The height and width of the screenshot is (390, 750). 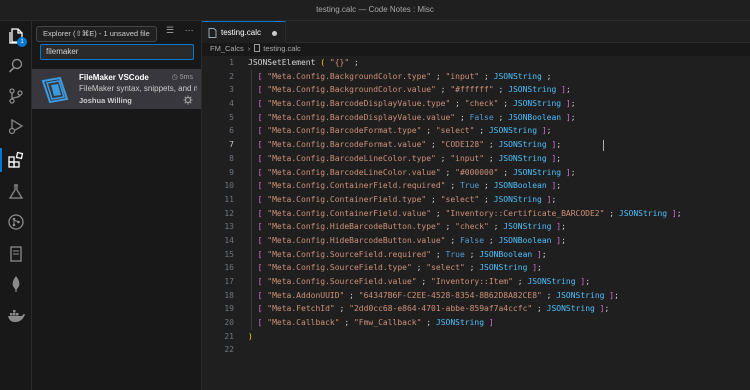 I want to click on window-title: testing.calc — Code Notes : Misc, so click(x=375, y=9).